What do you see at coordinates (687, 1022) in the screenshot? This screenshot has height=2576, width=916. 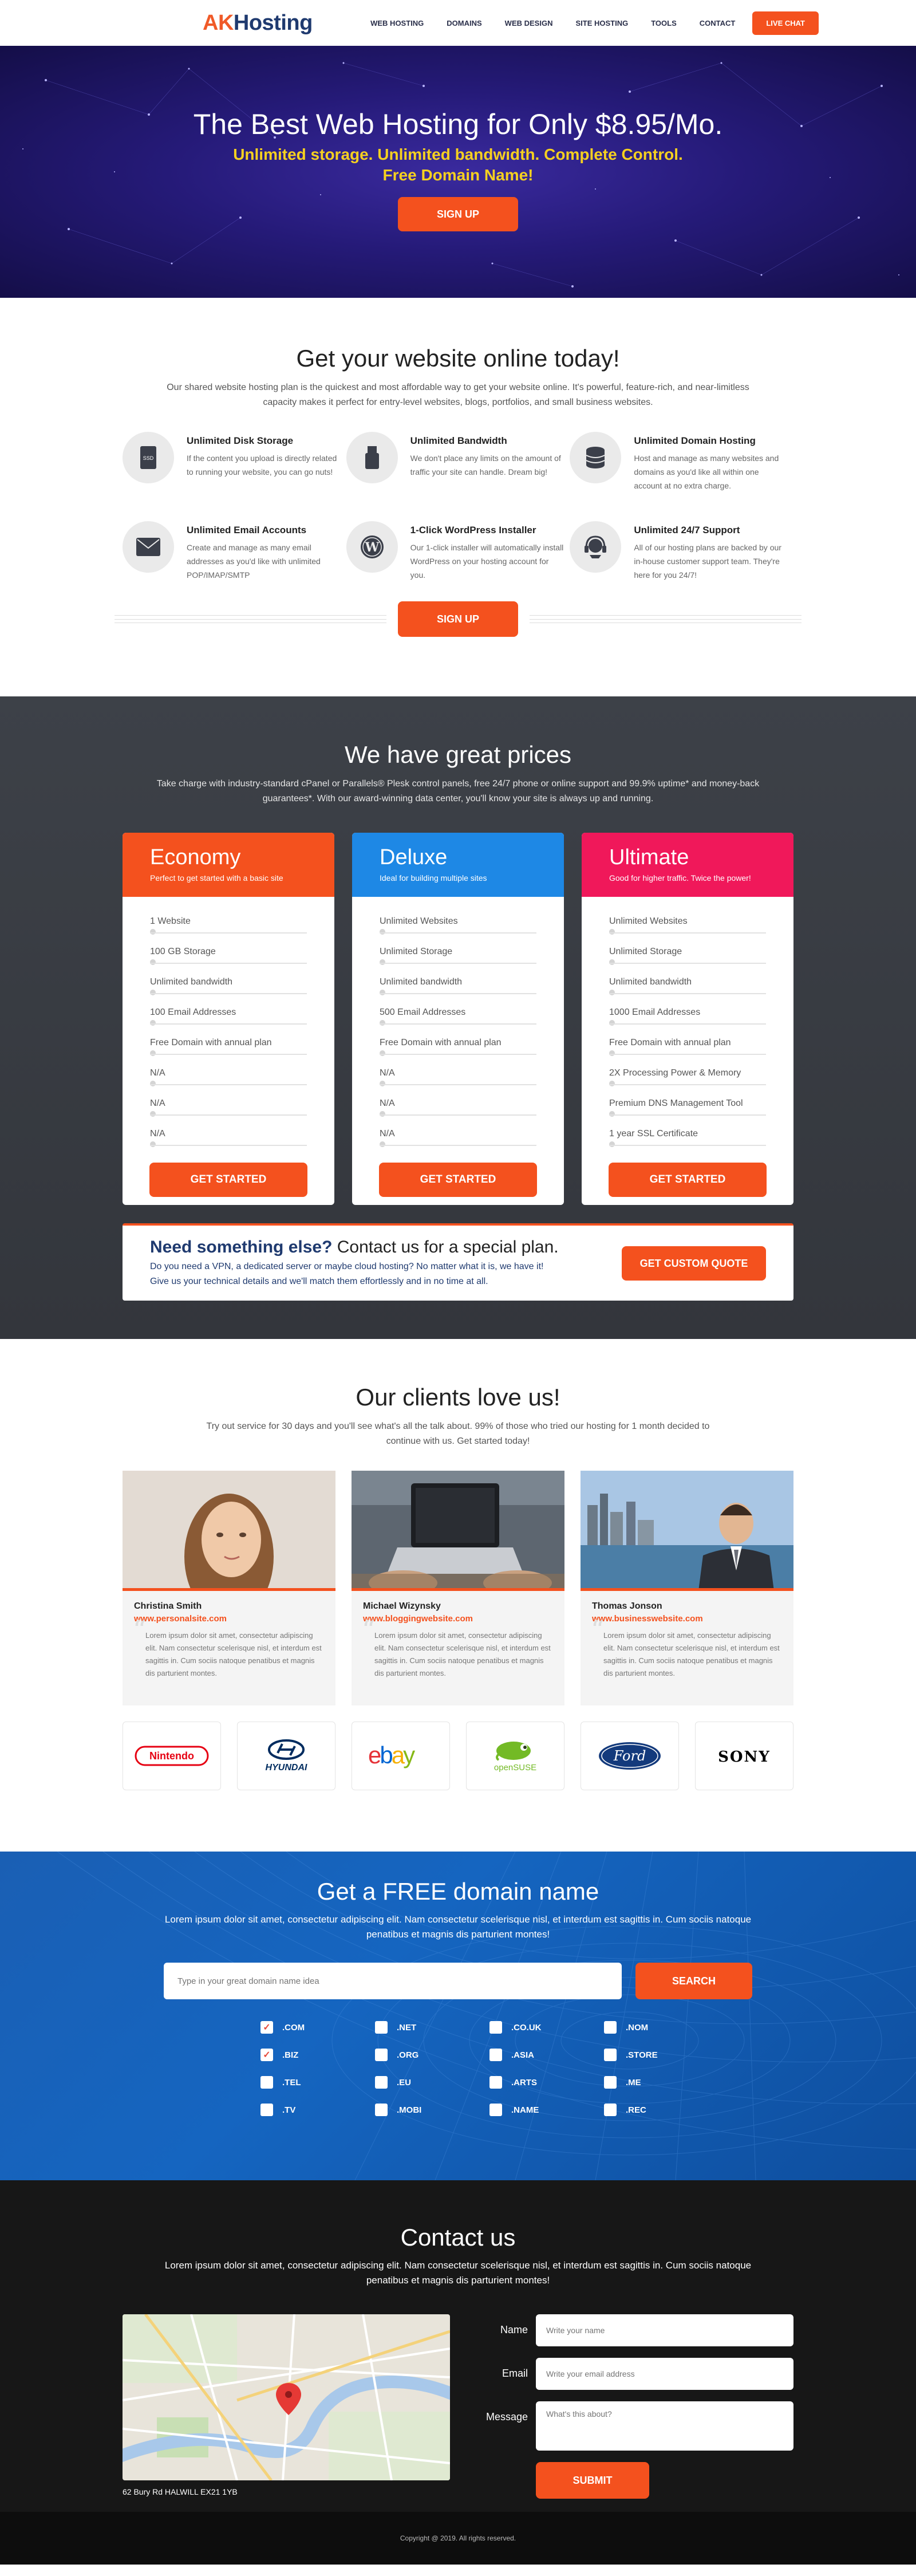 I see `plan-feature: 1000 Email Addresses` at bounding box center [687, 1022].